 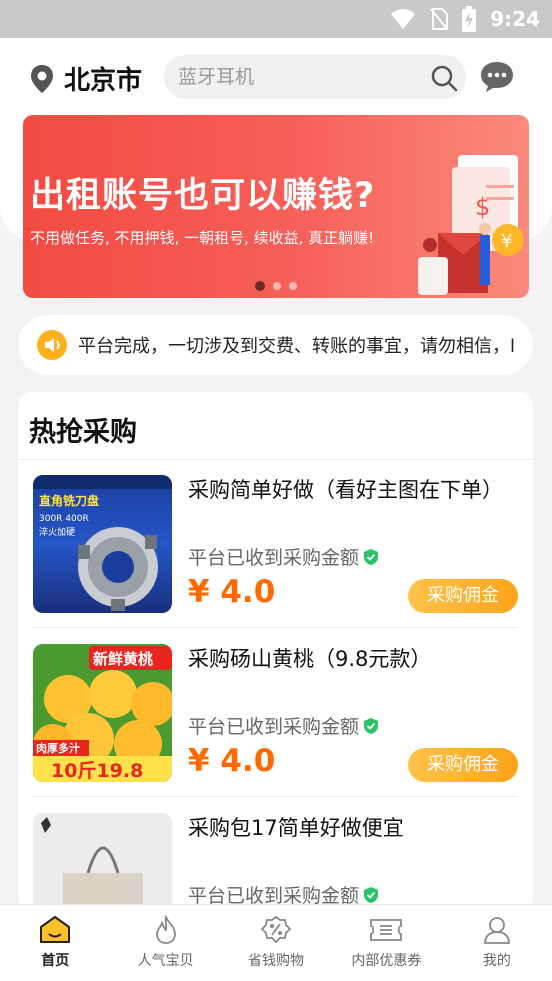 I want to click on wifi-icon, so click(x=403, y=19).